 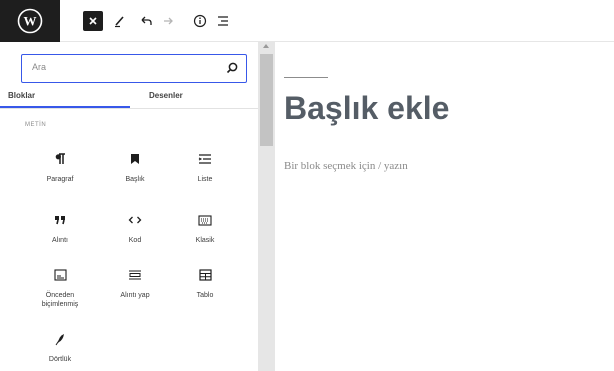 What do you see at coordinates (135, 179) in the screenshot?
I see `block-label: Başlık` at bounding box center [135, 179].